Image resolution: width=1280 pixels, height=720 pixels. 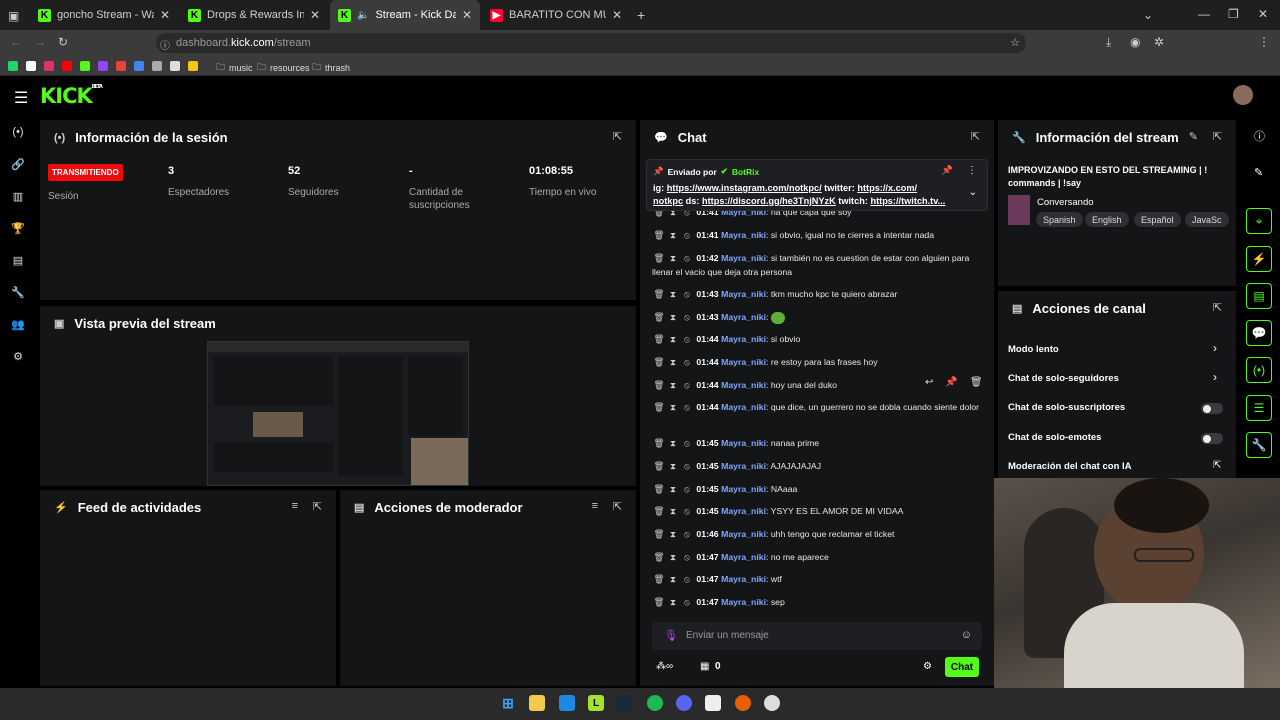 What do you see at coordinates (743, 703) in the screenshot?
I see `firefox-icon` at bounding box center [743, 703].